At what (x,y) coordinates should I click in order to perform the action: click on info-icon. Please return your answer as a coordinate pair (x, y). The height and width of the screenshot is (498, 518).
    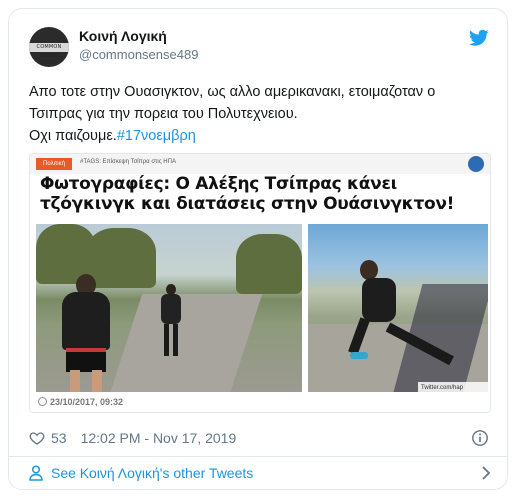
    Looking at the image, I should click on (480, 438).